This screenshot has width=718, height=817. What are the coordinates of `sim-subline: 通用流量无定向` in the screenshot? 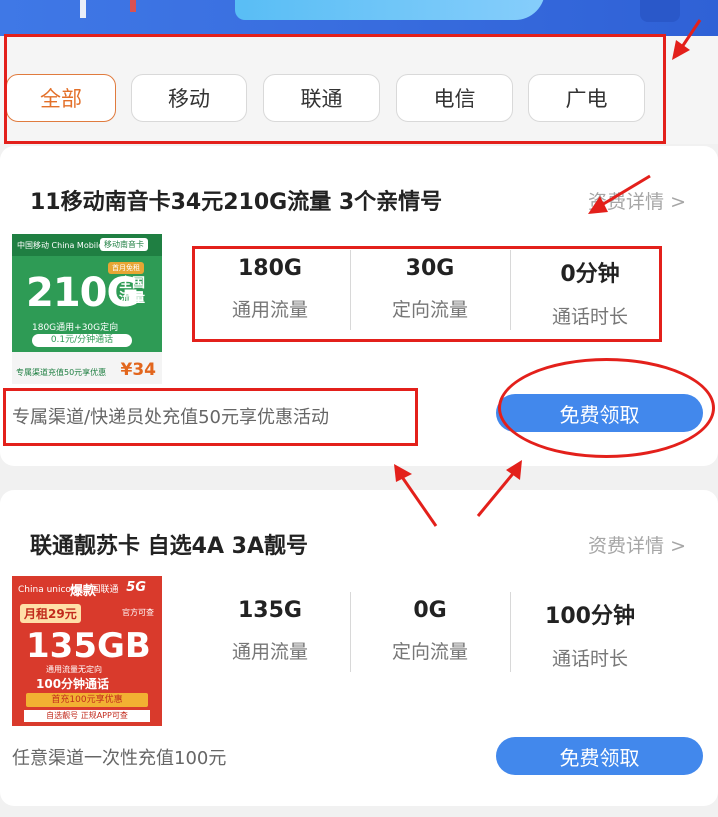 It's located at (74, 669).